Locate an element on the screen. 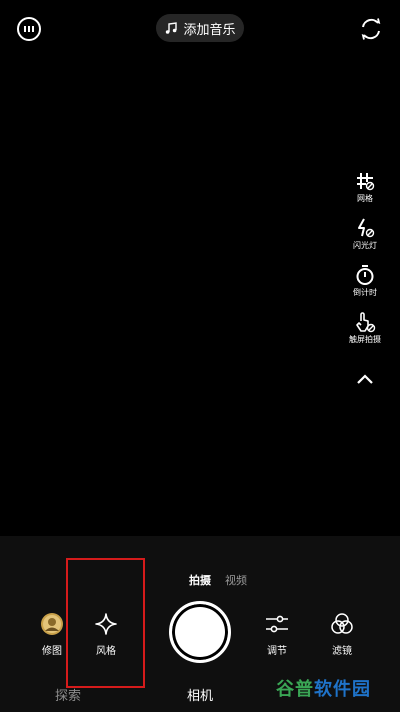 Image resolution: width=400 pixels, height=712 pixels. camera-switch-icon is located at coordinates (371, 29).